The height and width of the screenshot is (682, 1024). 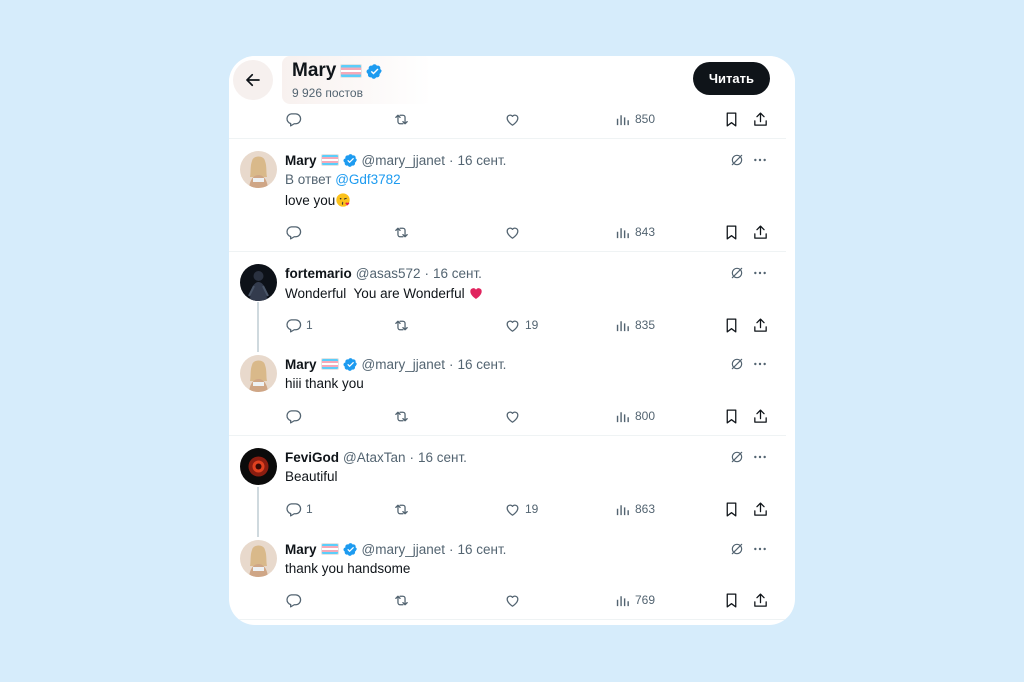 I want to click on views-count: 800, so click(x=645, y=416).